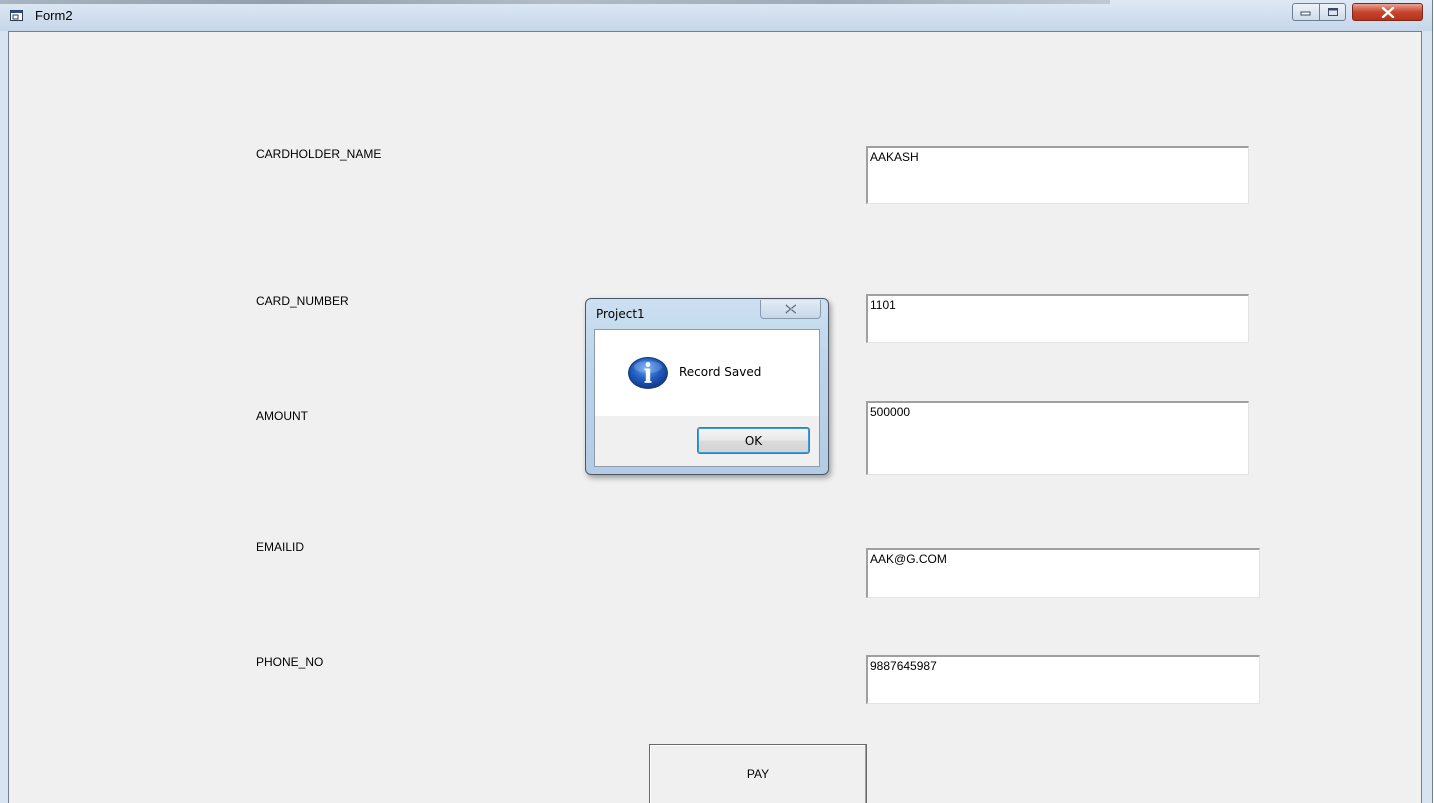 This screenshot has width=1434, height=803. I want to click on maximize-button, so click(1332, 12).